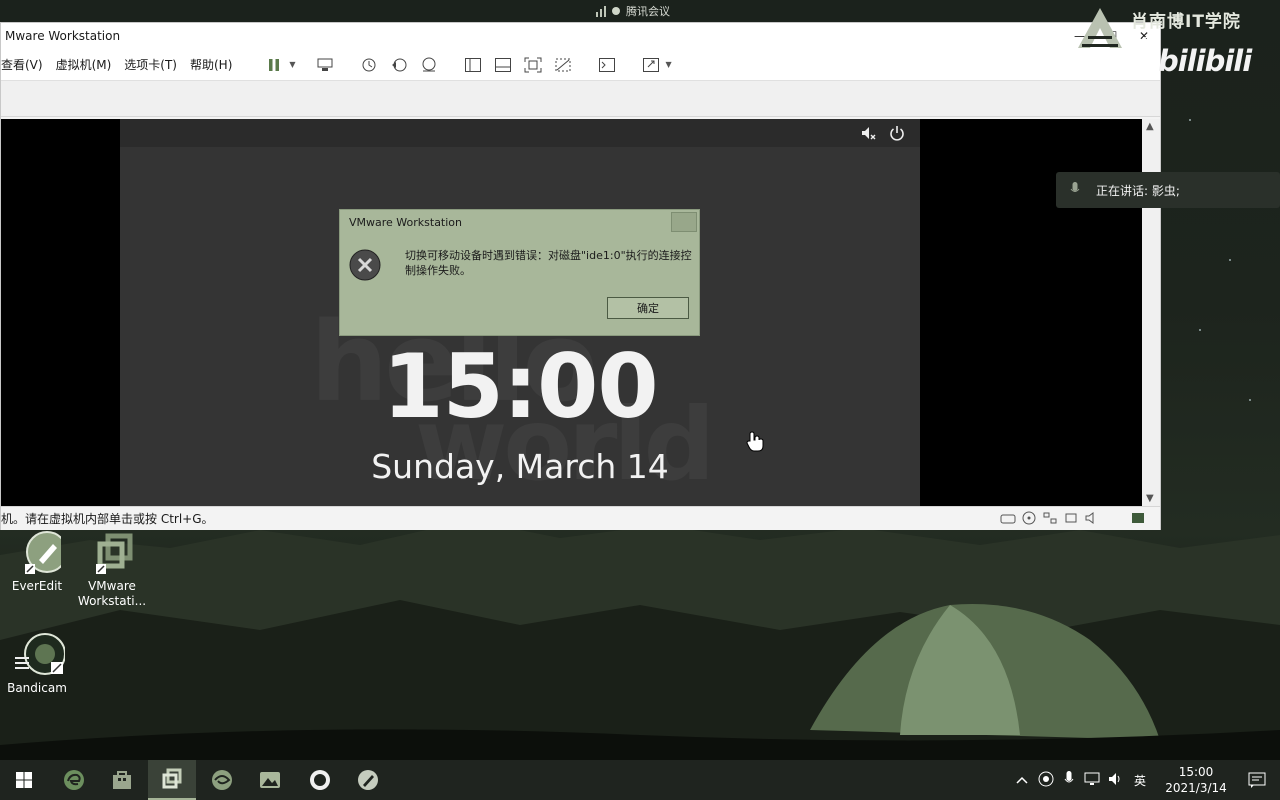 This screenshot has width=1280, height=800. I want to click on start-button, so click(24, 780).